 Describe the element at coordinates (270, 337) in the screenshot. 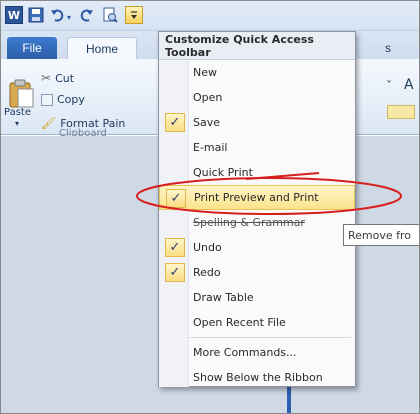

I see `menu-separator` at that location.